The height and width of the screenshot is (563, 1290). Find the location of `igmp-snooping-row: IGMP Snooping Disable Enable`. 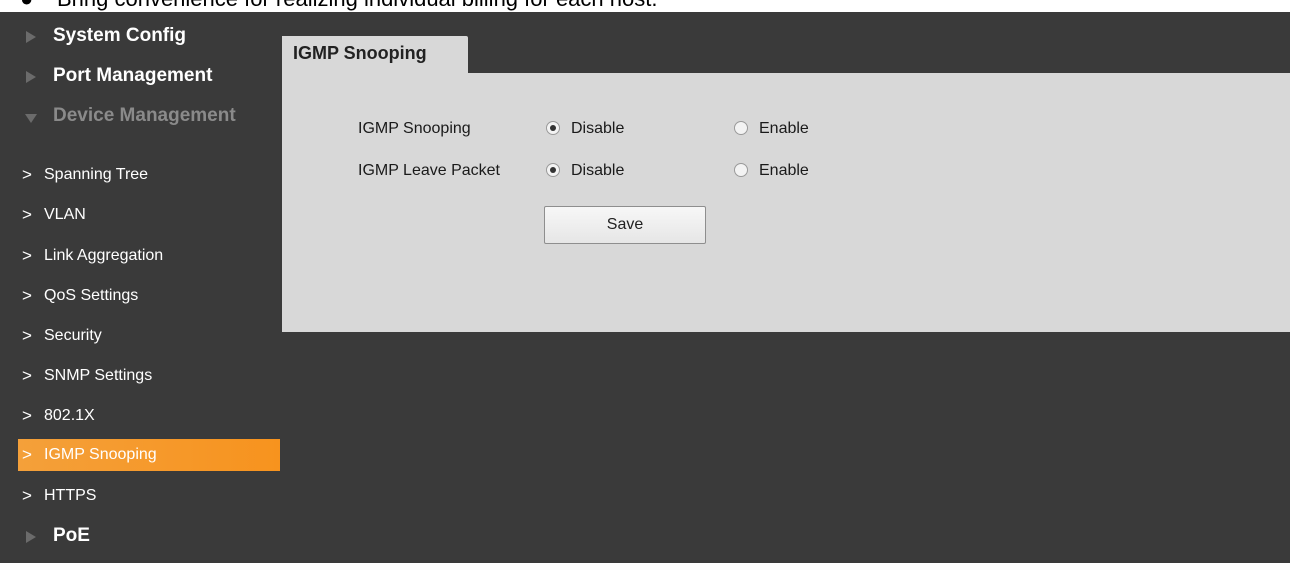

igmp-snooping-row: IGMP Snooping Disable Enable is located at coordinates (786, 130).